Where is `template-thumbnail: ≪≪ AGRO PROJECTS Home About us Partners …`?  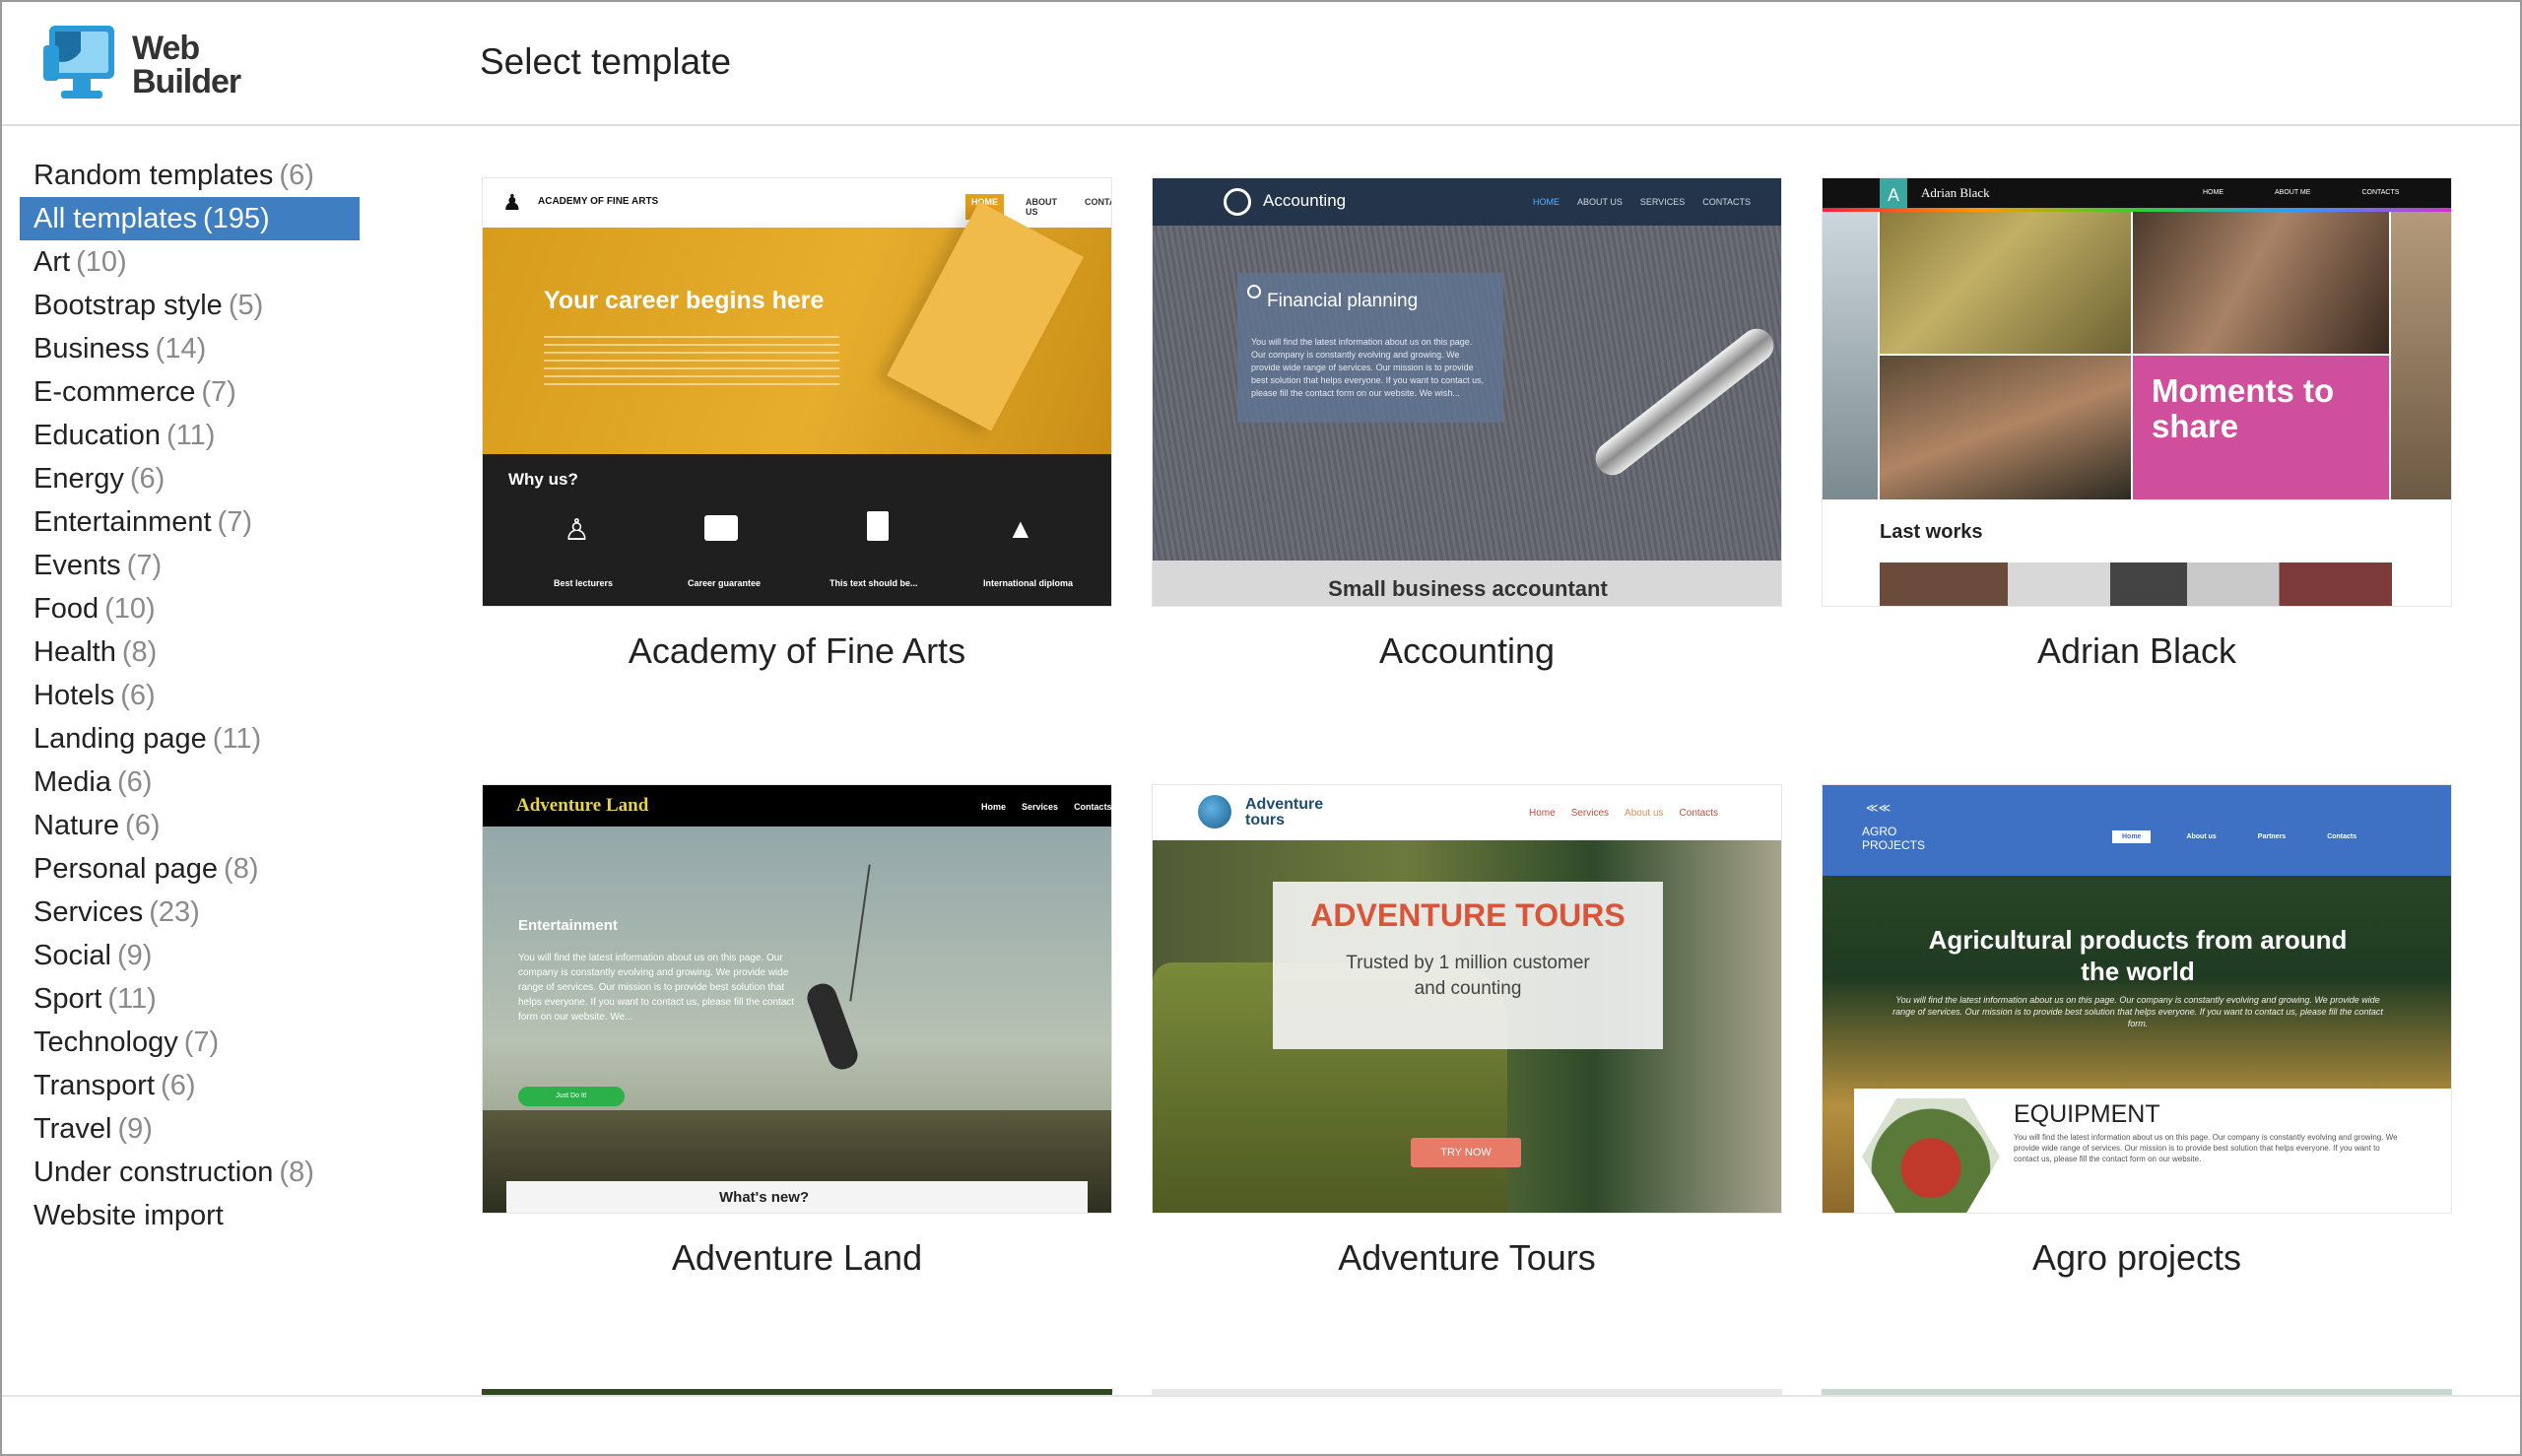
template-thumbnail: ≪≪ AGRO PROJECTS Home About us Partners … is located at coordinates (2137, 999).